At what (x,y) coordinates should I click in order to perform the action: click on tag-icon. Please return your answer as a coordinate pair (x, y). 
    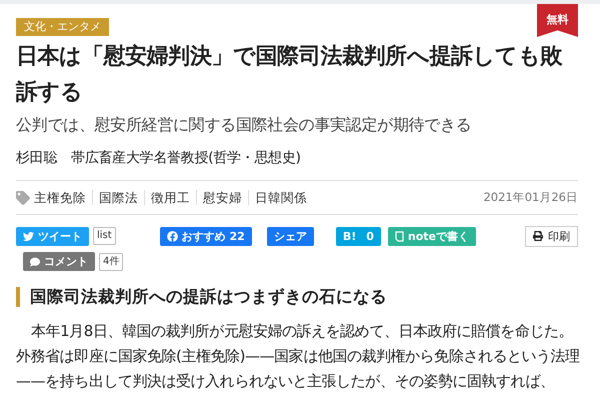
    Looking at the image, I should click on (23, 197).